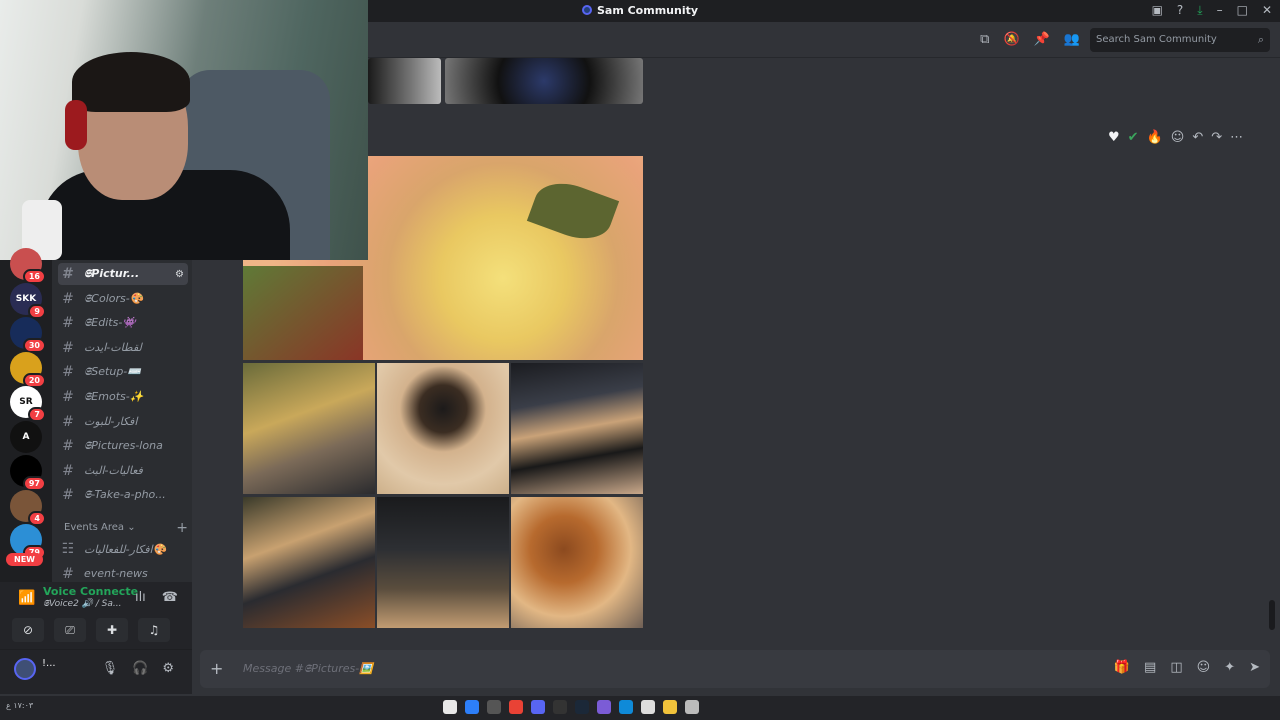  I want to click on new-servers-pill: NEW, so click(24, 559).